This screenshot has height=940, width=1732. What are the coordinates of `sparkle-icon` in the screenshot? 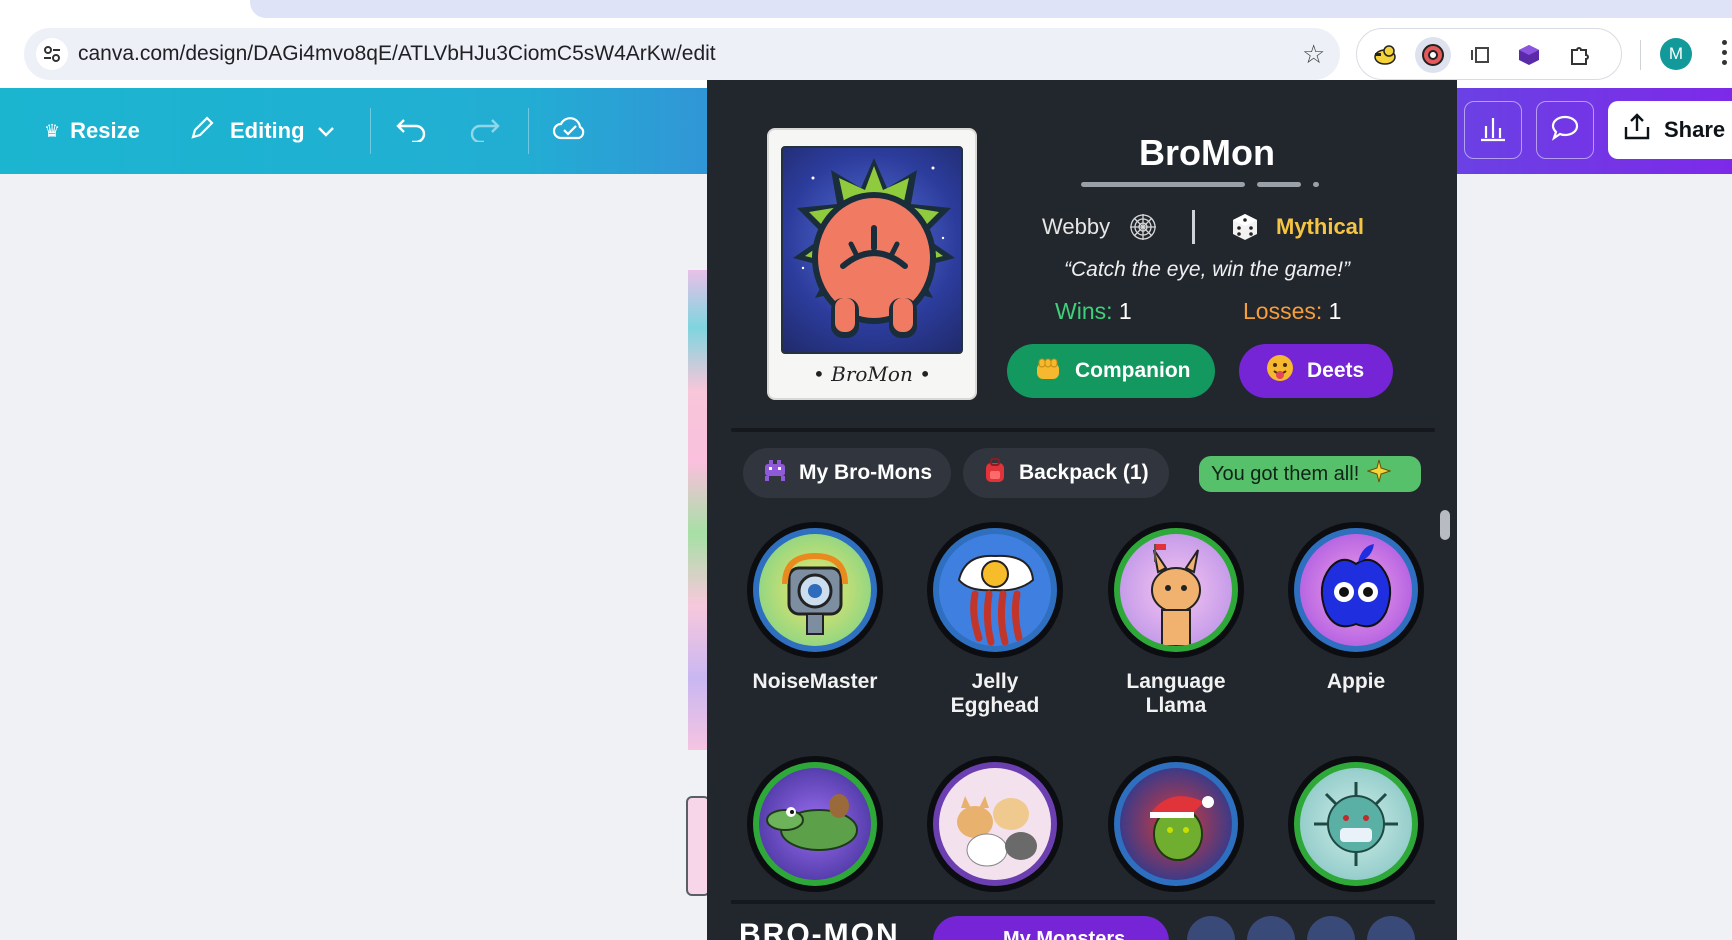 It's located at (1379, 474).